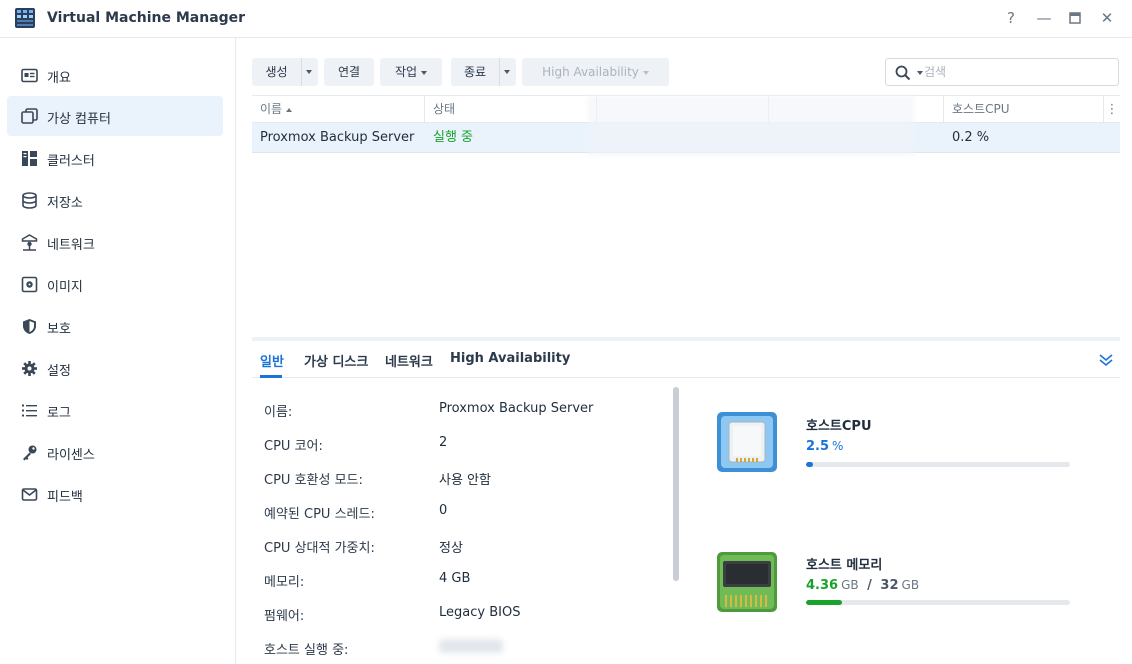  Describe the element at coordinates (590, 72) in the screenshot. I see `high-availability-label: High Availability` at that location.